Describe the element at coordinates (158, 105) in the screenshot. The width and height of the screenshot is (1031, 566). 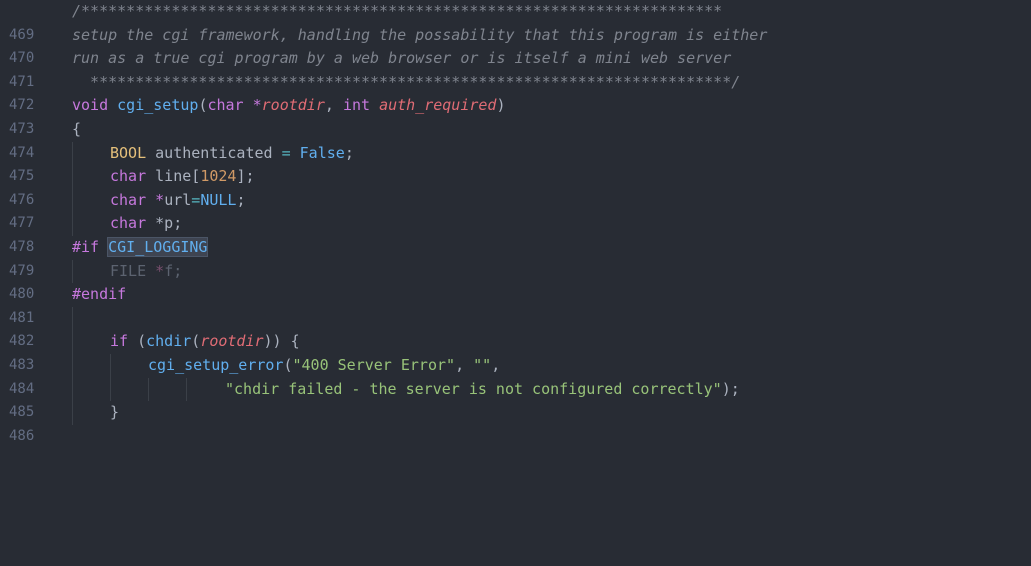
I see `function-token: cgi_setup` at that location.